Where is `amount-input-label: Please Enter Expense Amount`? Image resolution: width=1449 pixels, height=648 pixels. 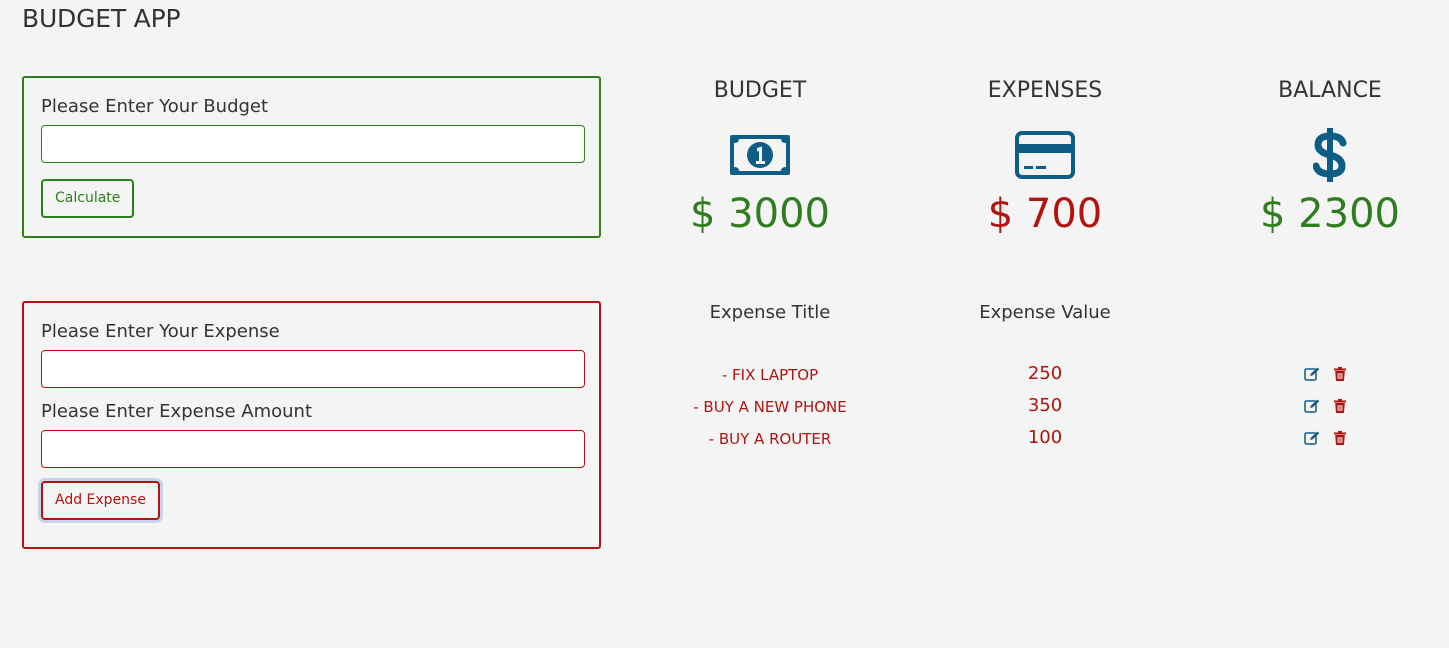 amount-input-label: Please Enter Expense Amount is located at coordinates (177, 411).